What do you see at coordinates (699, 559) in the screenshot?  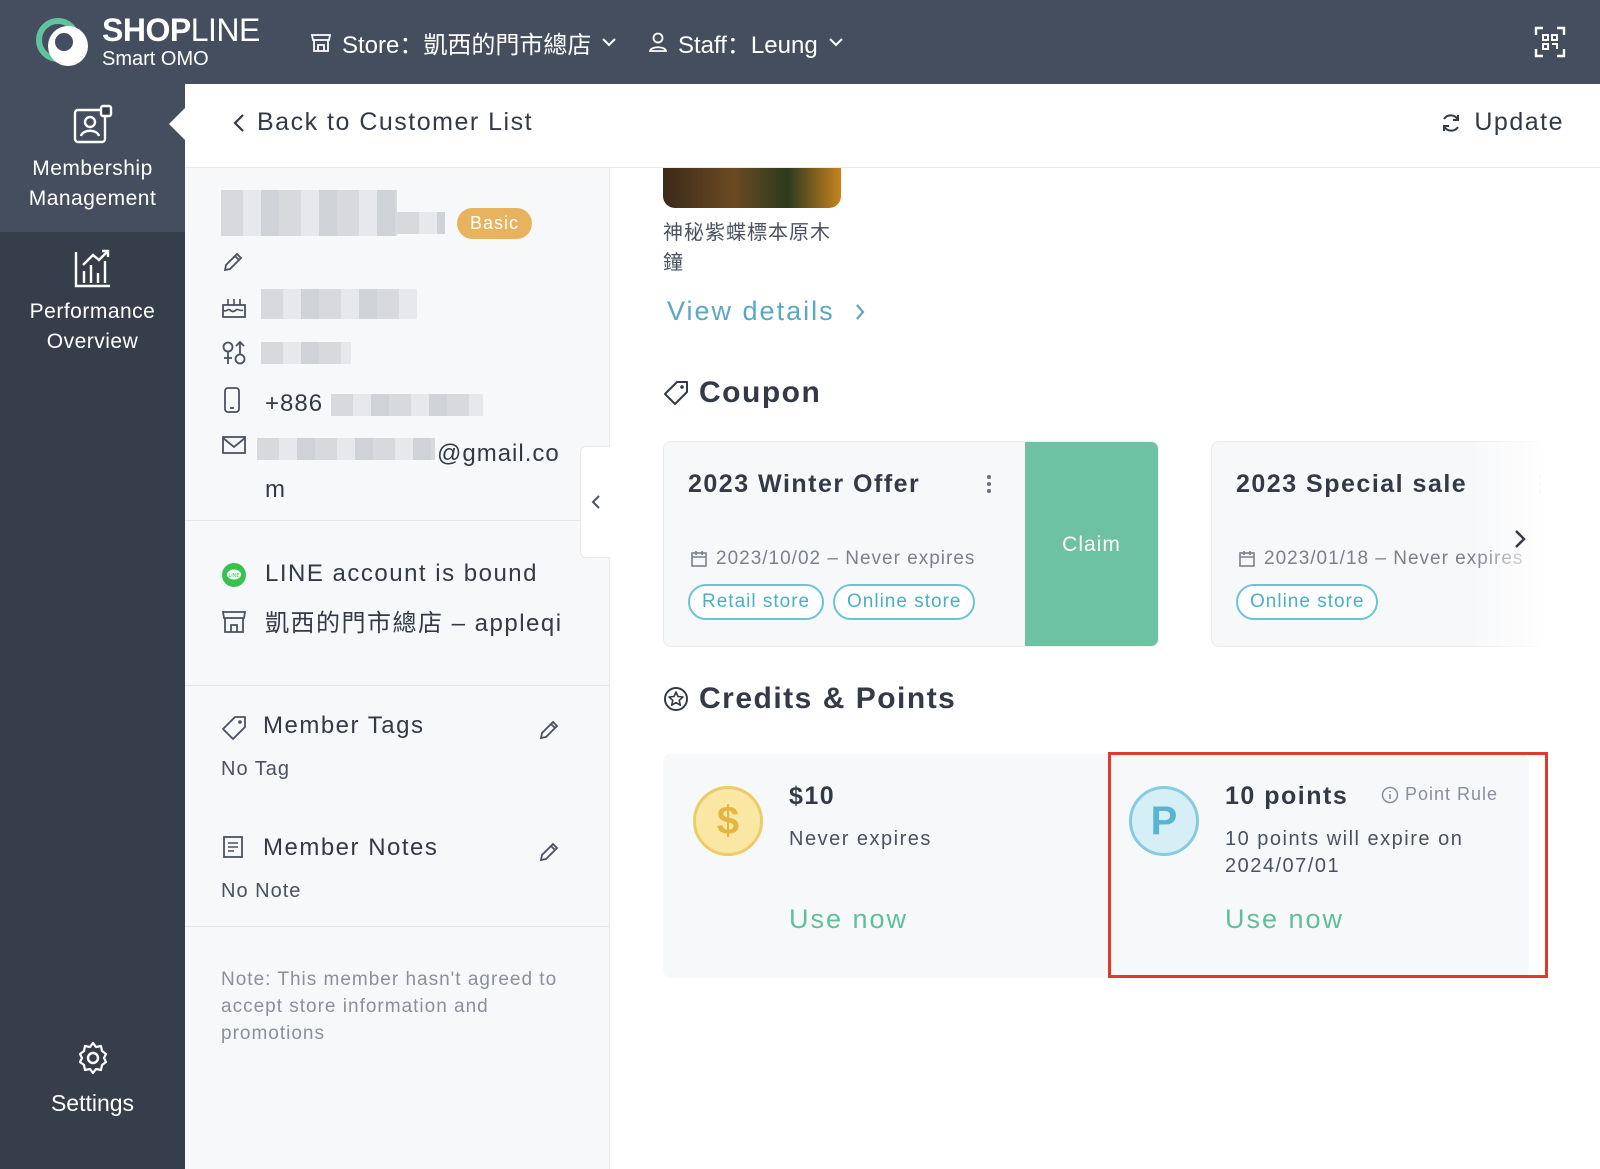 I see `calendar-icon` at bounding box center [699, 559].